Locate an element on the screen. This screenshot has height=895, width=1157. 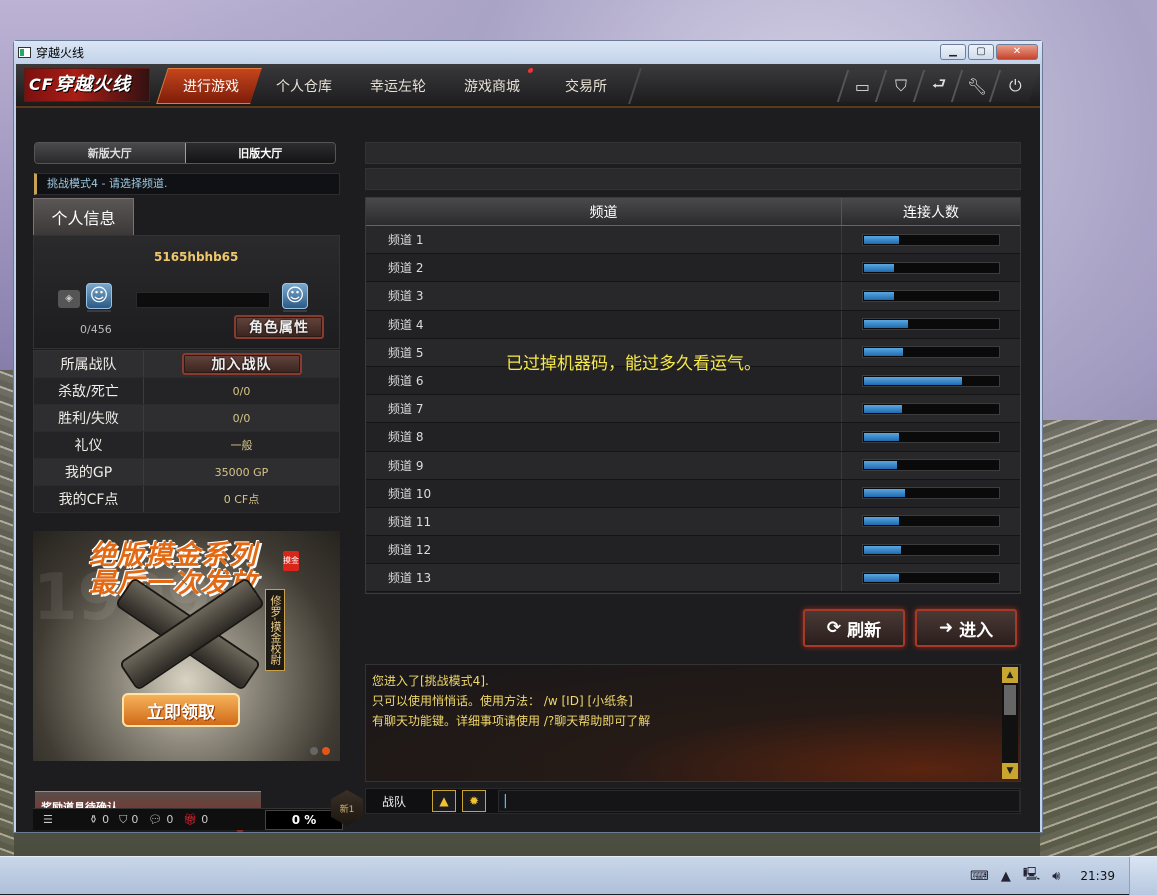
chat-input: | is located at coordinates (759, 801).